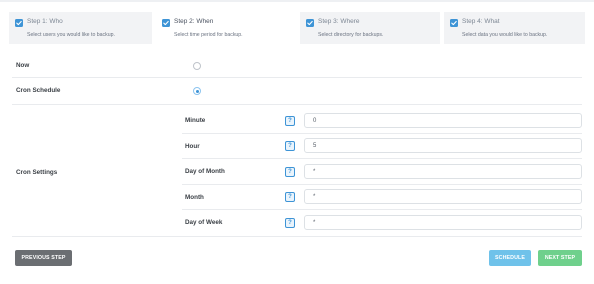  What do you see at coordinates (560, 258) in the screenshot?
I see `next-step-button: NEXT STEP` at bounding box center [560, 258].